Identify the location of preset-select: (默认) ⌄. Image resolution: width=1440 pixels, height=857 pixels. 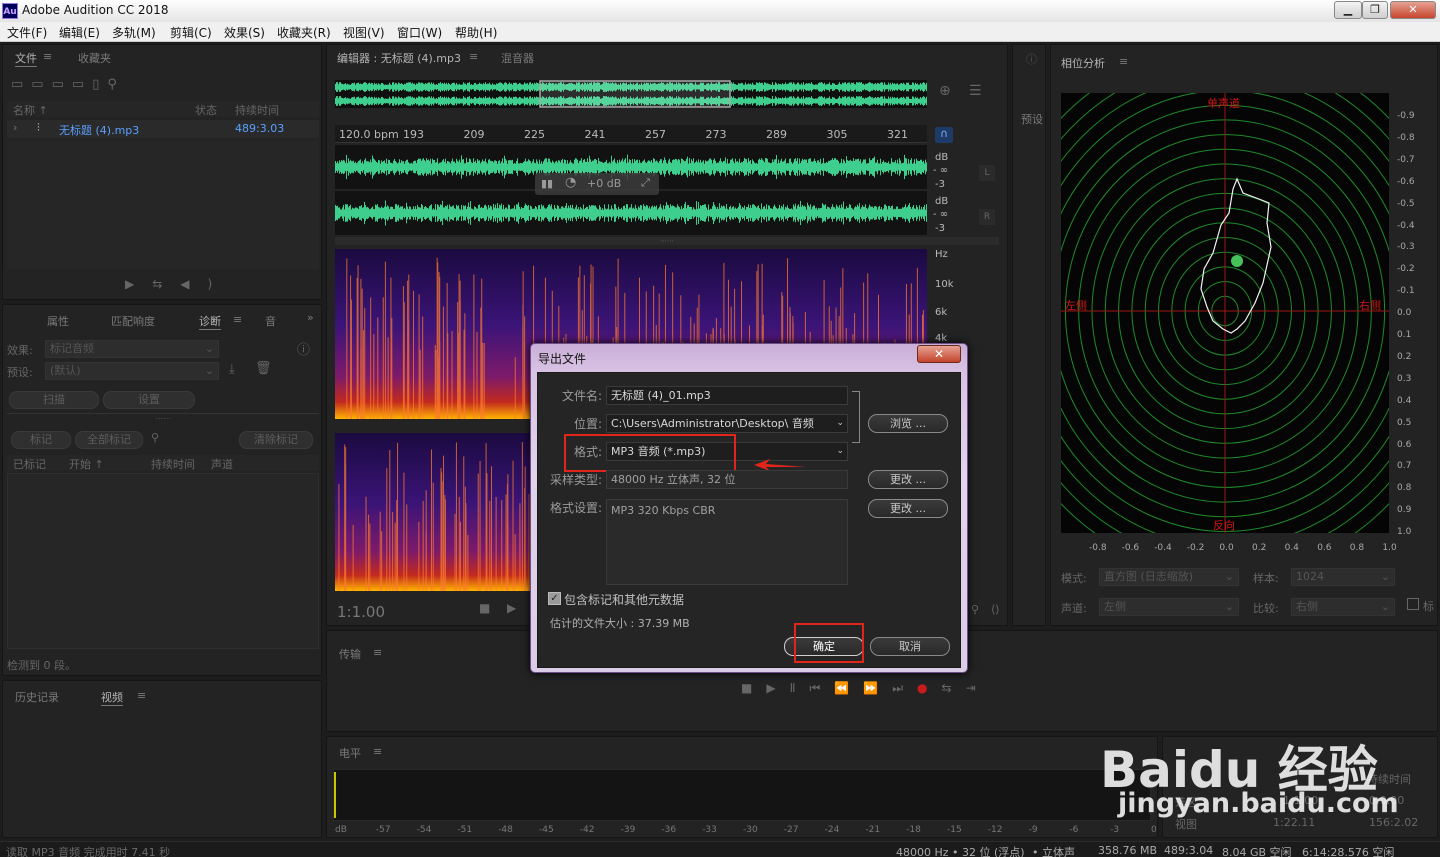
(132, 371).